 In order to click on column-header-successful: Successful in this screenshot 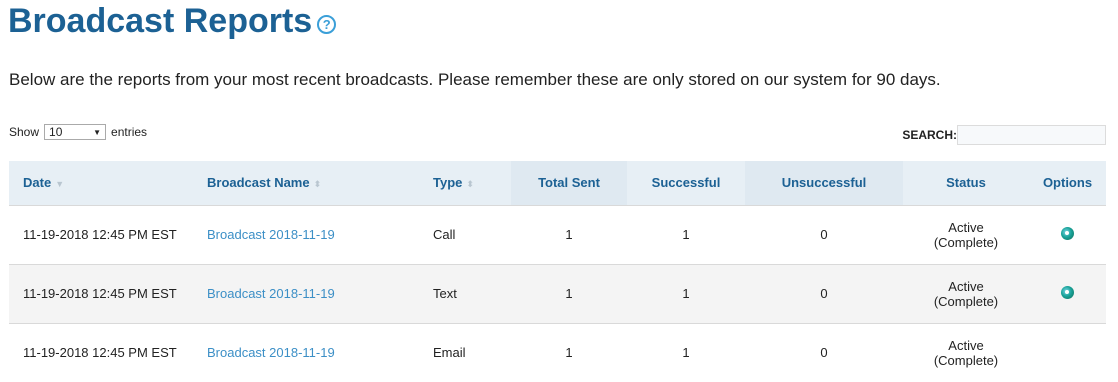, I will do `click(686, 183)`.